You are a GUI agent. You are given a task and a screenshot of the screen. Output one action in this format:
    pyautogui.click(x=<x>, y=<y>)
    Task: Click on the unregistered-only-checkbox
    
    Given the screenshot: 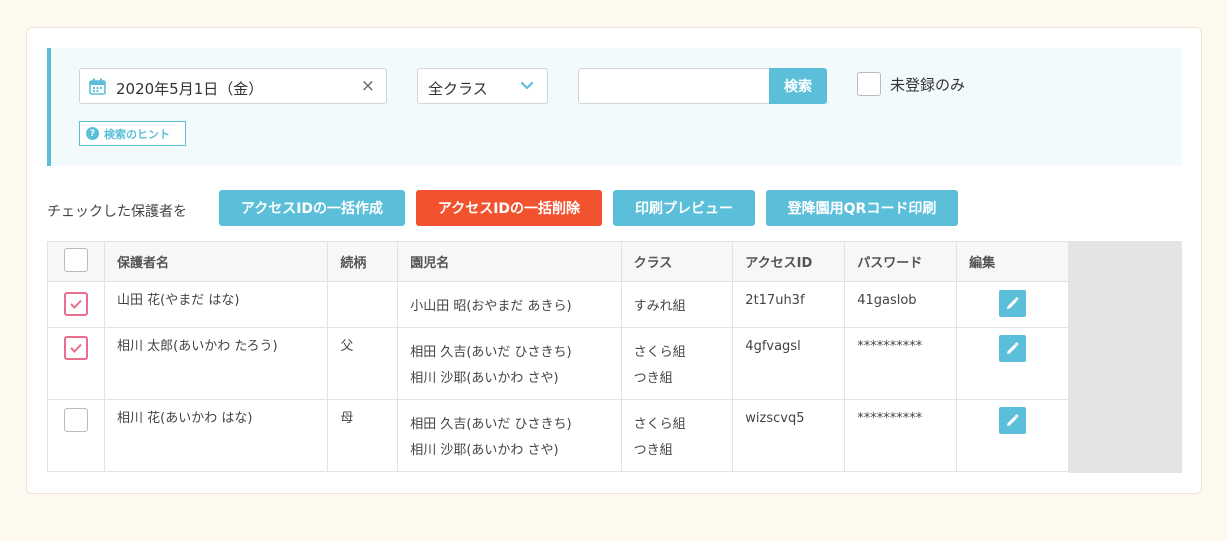 What is the action you would take?
    pyautogui.click(x=869, y=84)
    